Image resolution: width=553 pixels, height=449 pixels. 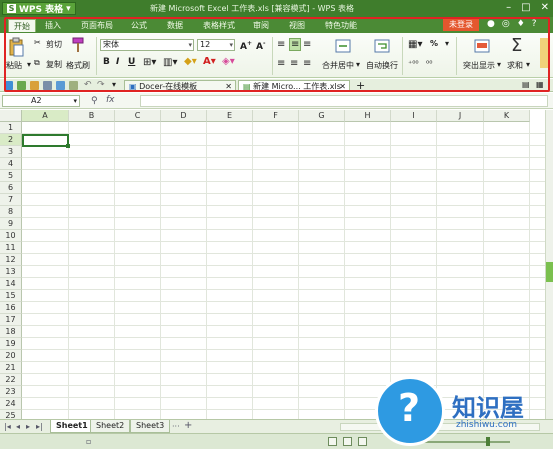 I want to click on redo-icon: ↷, so click(x=101, y=85).